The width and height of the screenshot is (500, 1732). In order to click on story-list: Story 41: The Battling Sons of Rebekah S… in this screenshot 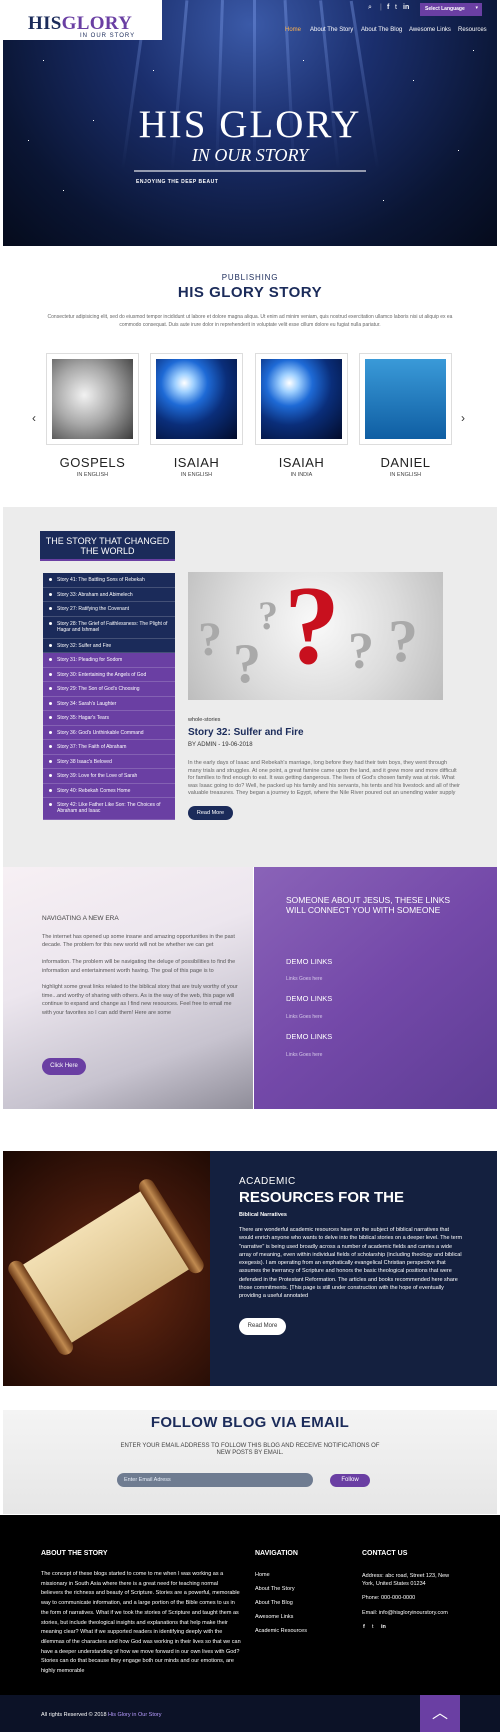, I will do `click(109, 696)`.